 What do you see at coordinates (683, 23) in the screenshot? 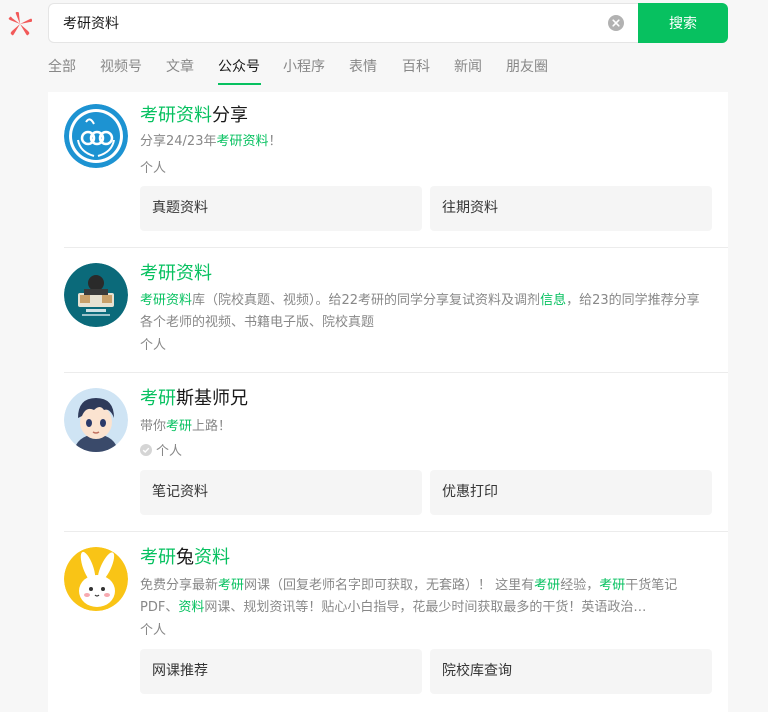
I see `search-button: 搜索` at bounding box center [683, 23].